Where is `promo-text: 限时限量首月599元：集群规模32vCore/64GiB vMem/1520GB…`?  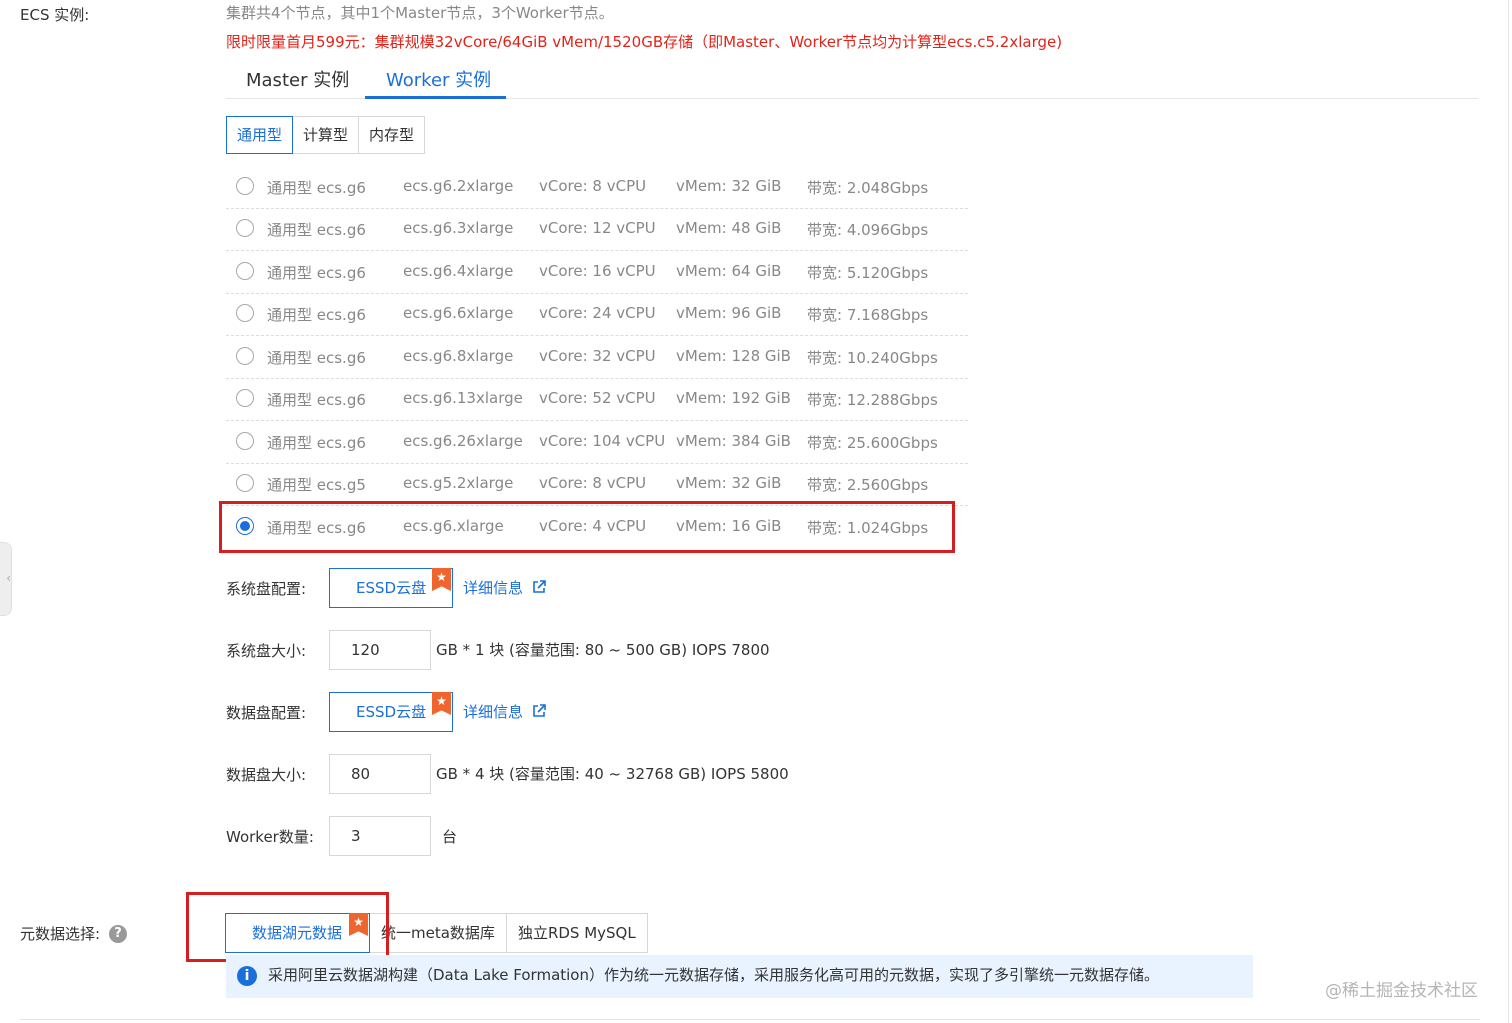 promo-text: 限时限量首月599元：集群规模32vCore/64GiB vMem/1520GB… is located at coordinates (644, 42).